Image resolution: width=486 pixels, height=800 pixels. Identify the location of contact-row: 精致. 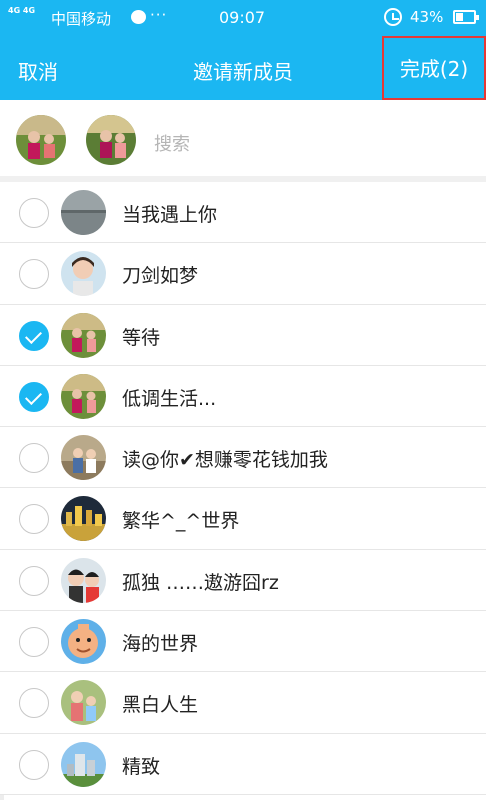
(243, 764).